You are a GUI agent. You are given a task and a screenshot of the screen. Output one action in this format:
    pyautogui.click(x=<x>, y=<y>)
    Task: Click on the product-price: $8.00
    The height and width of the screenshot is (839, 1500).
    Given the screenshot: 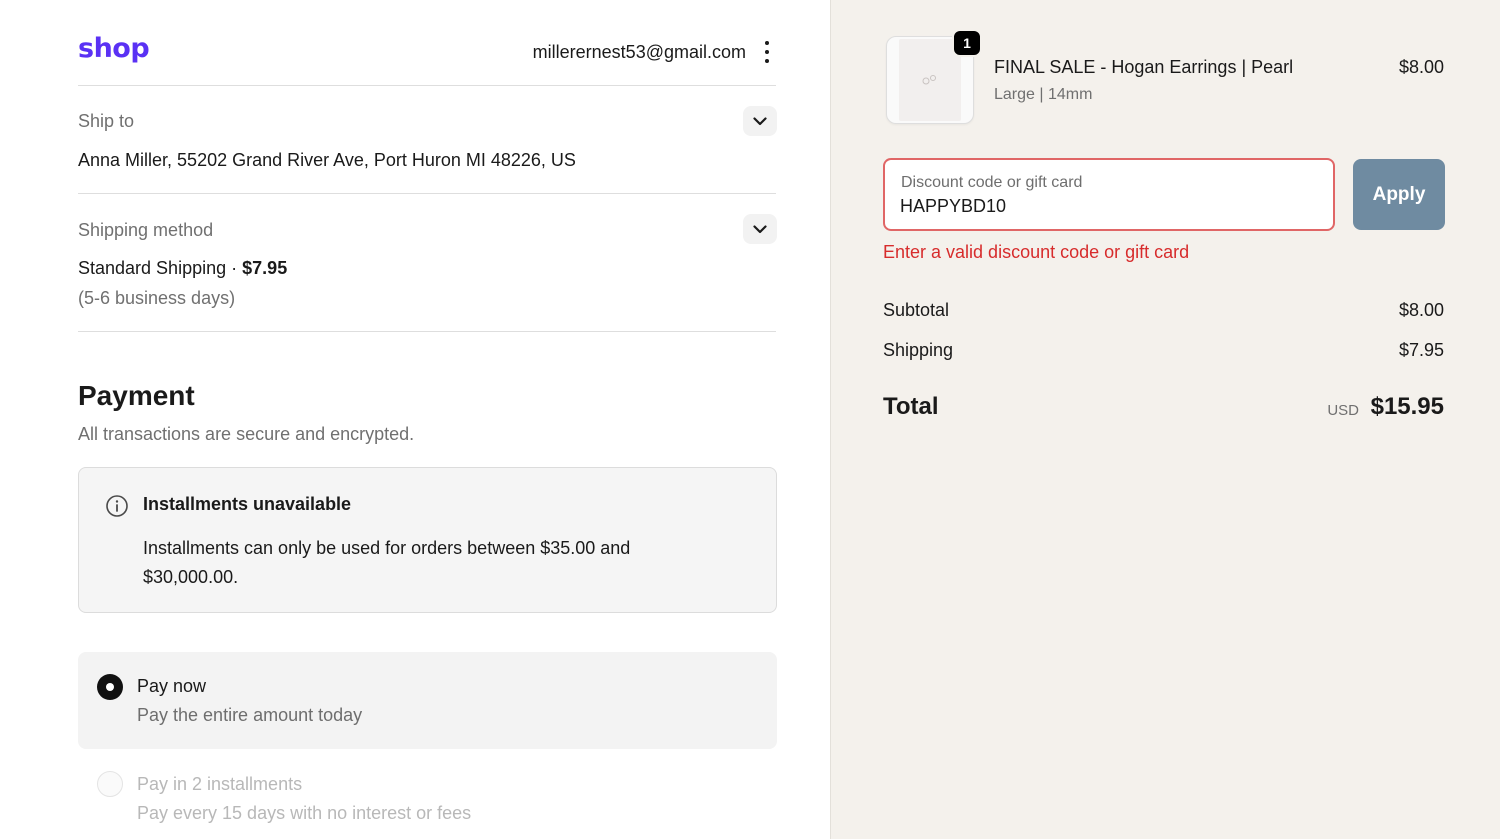 What is the action you would take?
    pyautogui.click(x=1421, y=67)
    